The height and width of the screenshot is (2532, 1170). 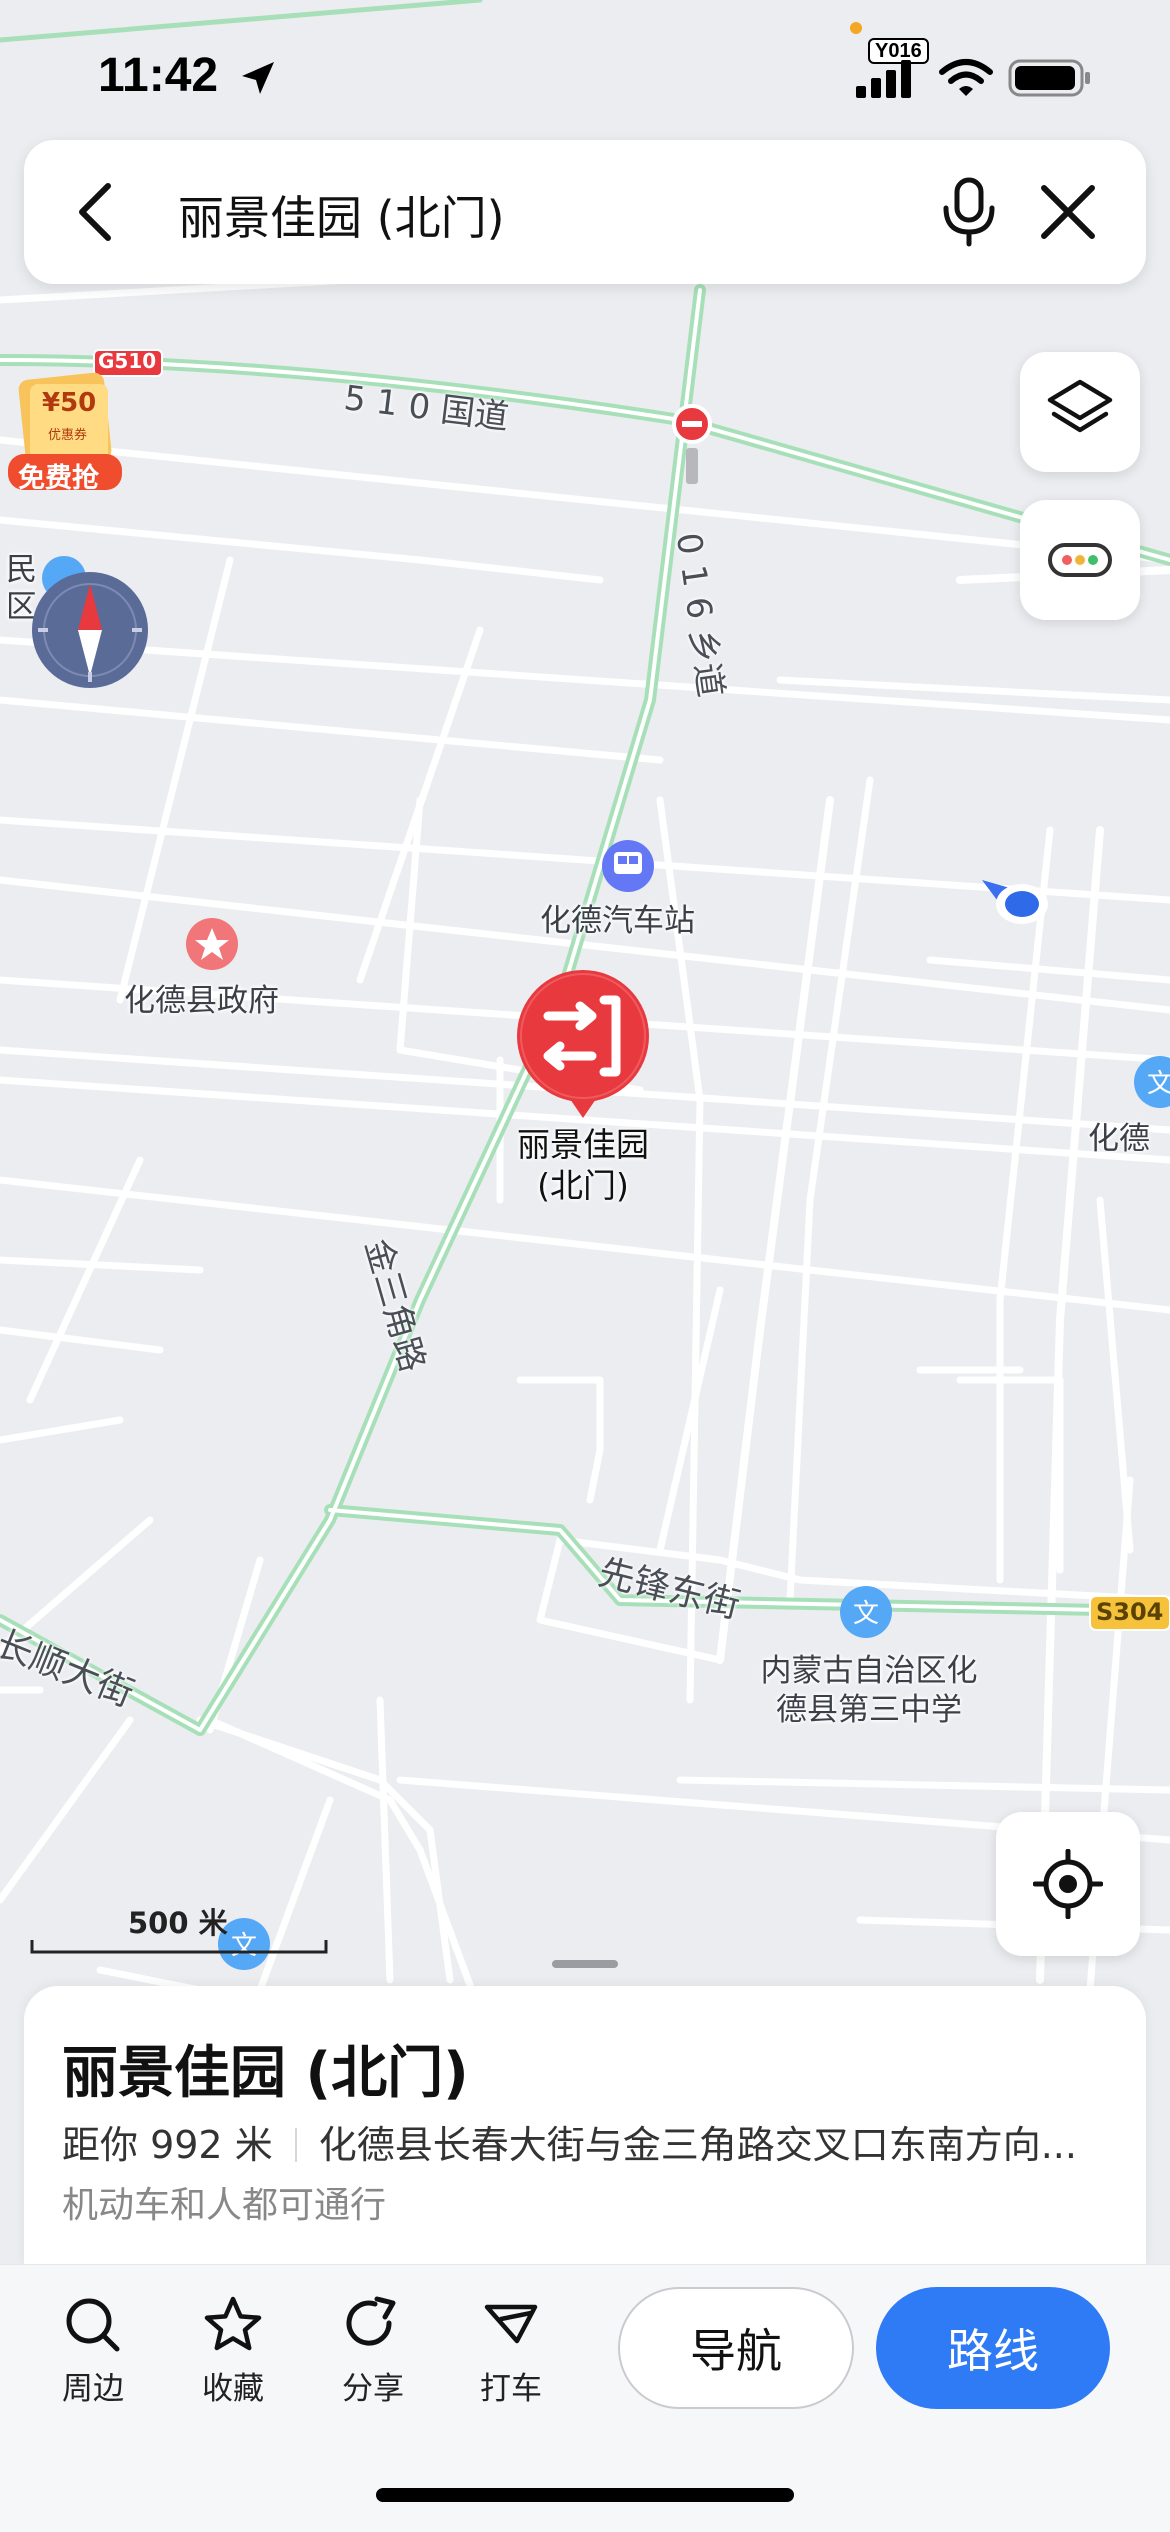 I want to click on nearby-button: 周边, so click(x=93, y=2355).